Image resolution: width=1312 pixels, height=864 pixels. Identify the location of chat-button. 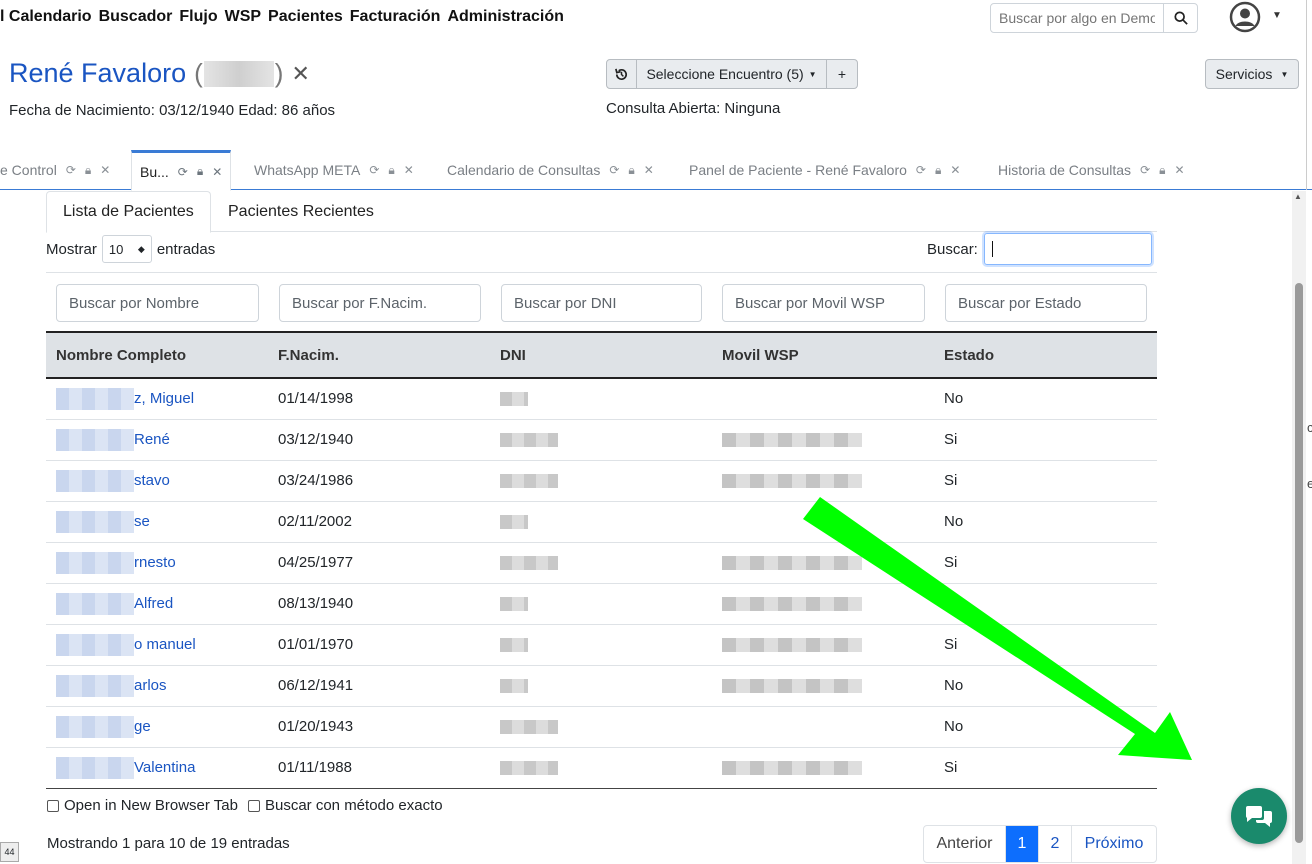
(1259, 816).